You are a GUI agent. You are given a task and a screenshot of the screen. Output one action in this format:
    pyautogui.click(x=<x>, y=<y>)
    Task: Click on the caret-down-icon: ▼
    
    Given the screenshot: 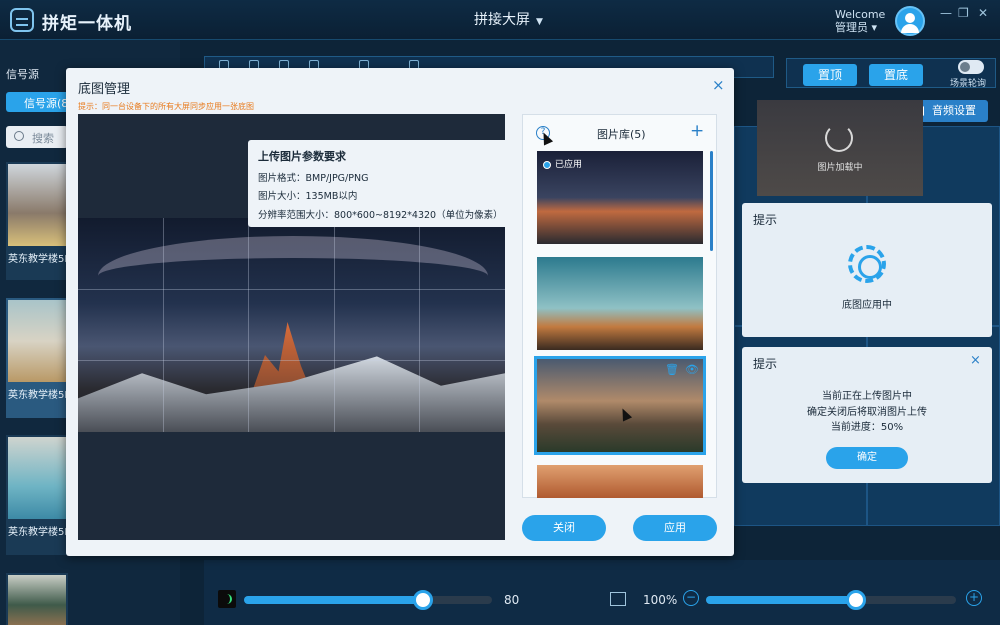 What is the action you would take?
    pyautogui.click(x=539, y=22)
    